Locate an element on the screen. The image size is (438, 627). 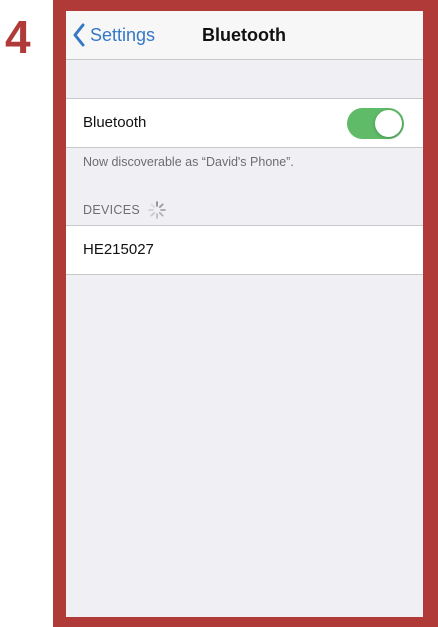
devices-list: HE215027 is located at coordinates (244, 250).